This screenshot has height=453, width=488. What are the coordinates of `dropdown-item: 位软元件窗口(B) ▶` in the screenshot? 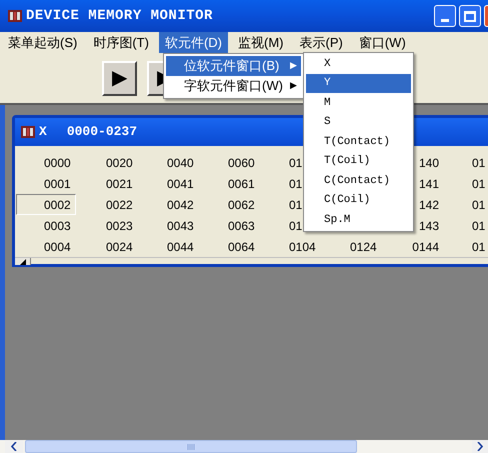 It's located at (233, 66).